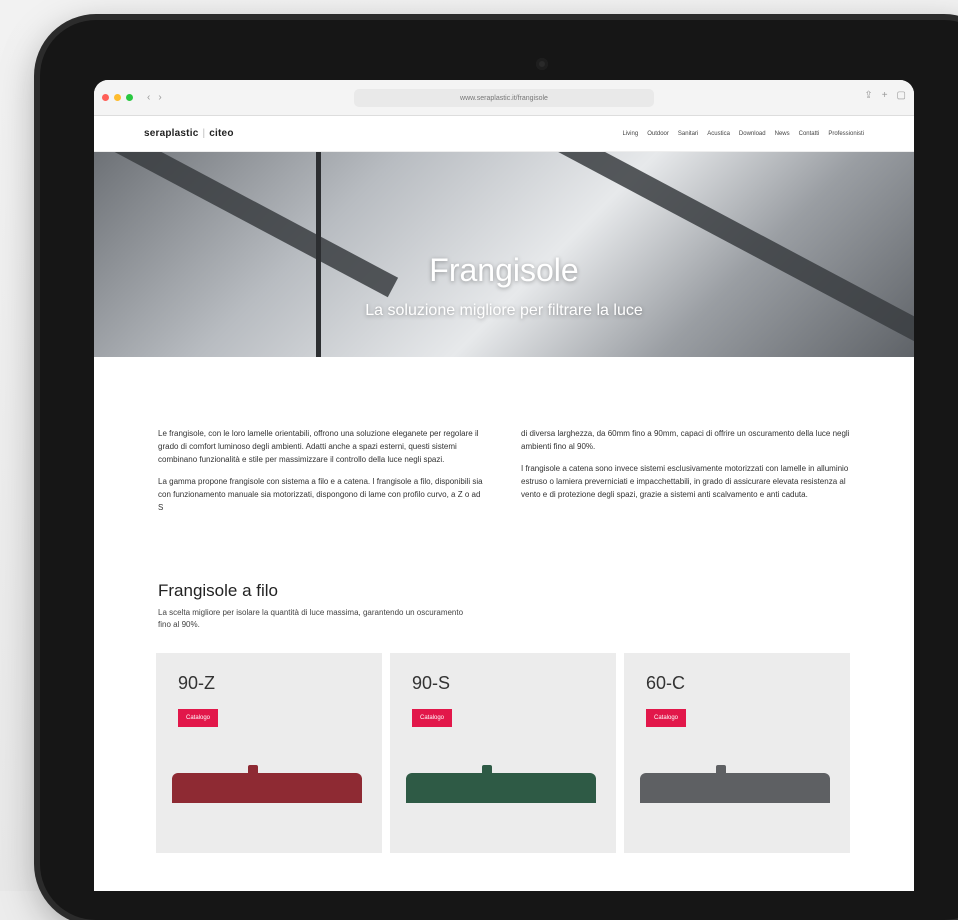 This screenshot has height=920, width=958. I want to click on browser-toolbar: ‹ › www.seraplastic.it/frangisole ⇪ + ▢, so click(504, 98).